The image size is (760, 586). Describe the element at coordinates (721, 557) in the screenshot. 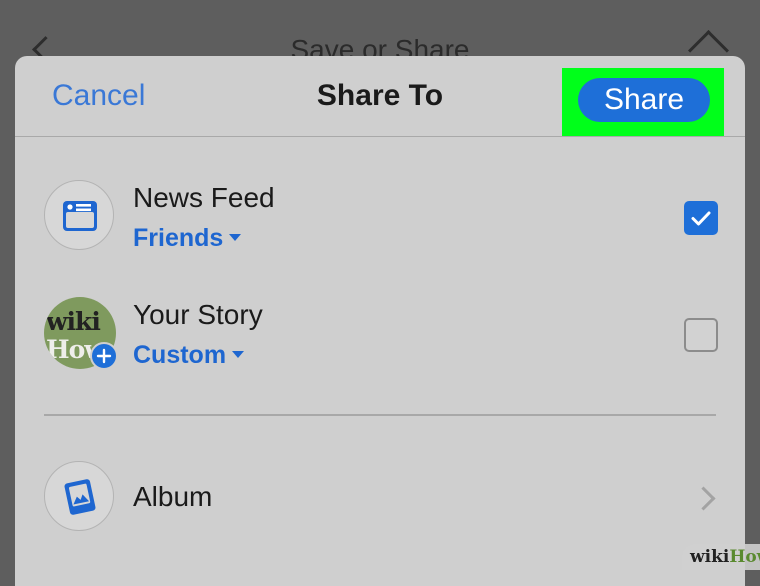

I see `wikihow-watermark: wikiHow` at that location.